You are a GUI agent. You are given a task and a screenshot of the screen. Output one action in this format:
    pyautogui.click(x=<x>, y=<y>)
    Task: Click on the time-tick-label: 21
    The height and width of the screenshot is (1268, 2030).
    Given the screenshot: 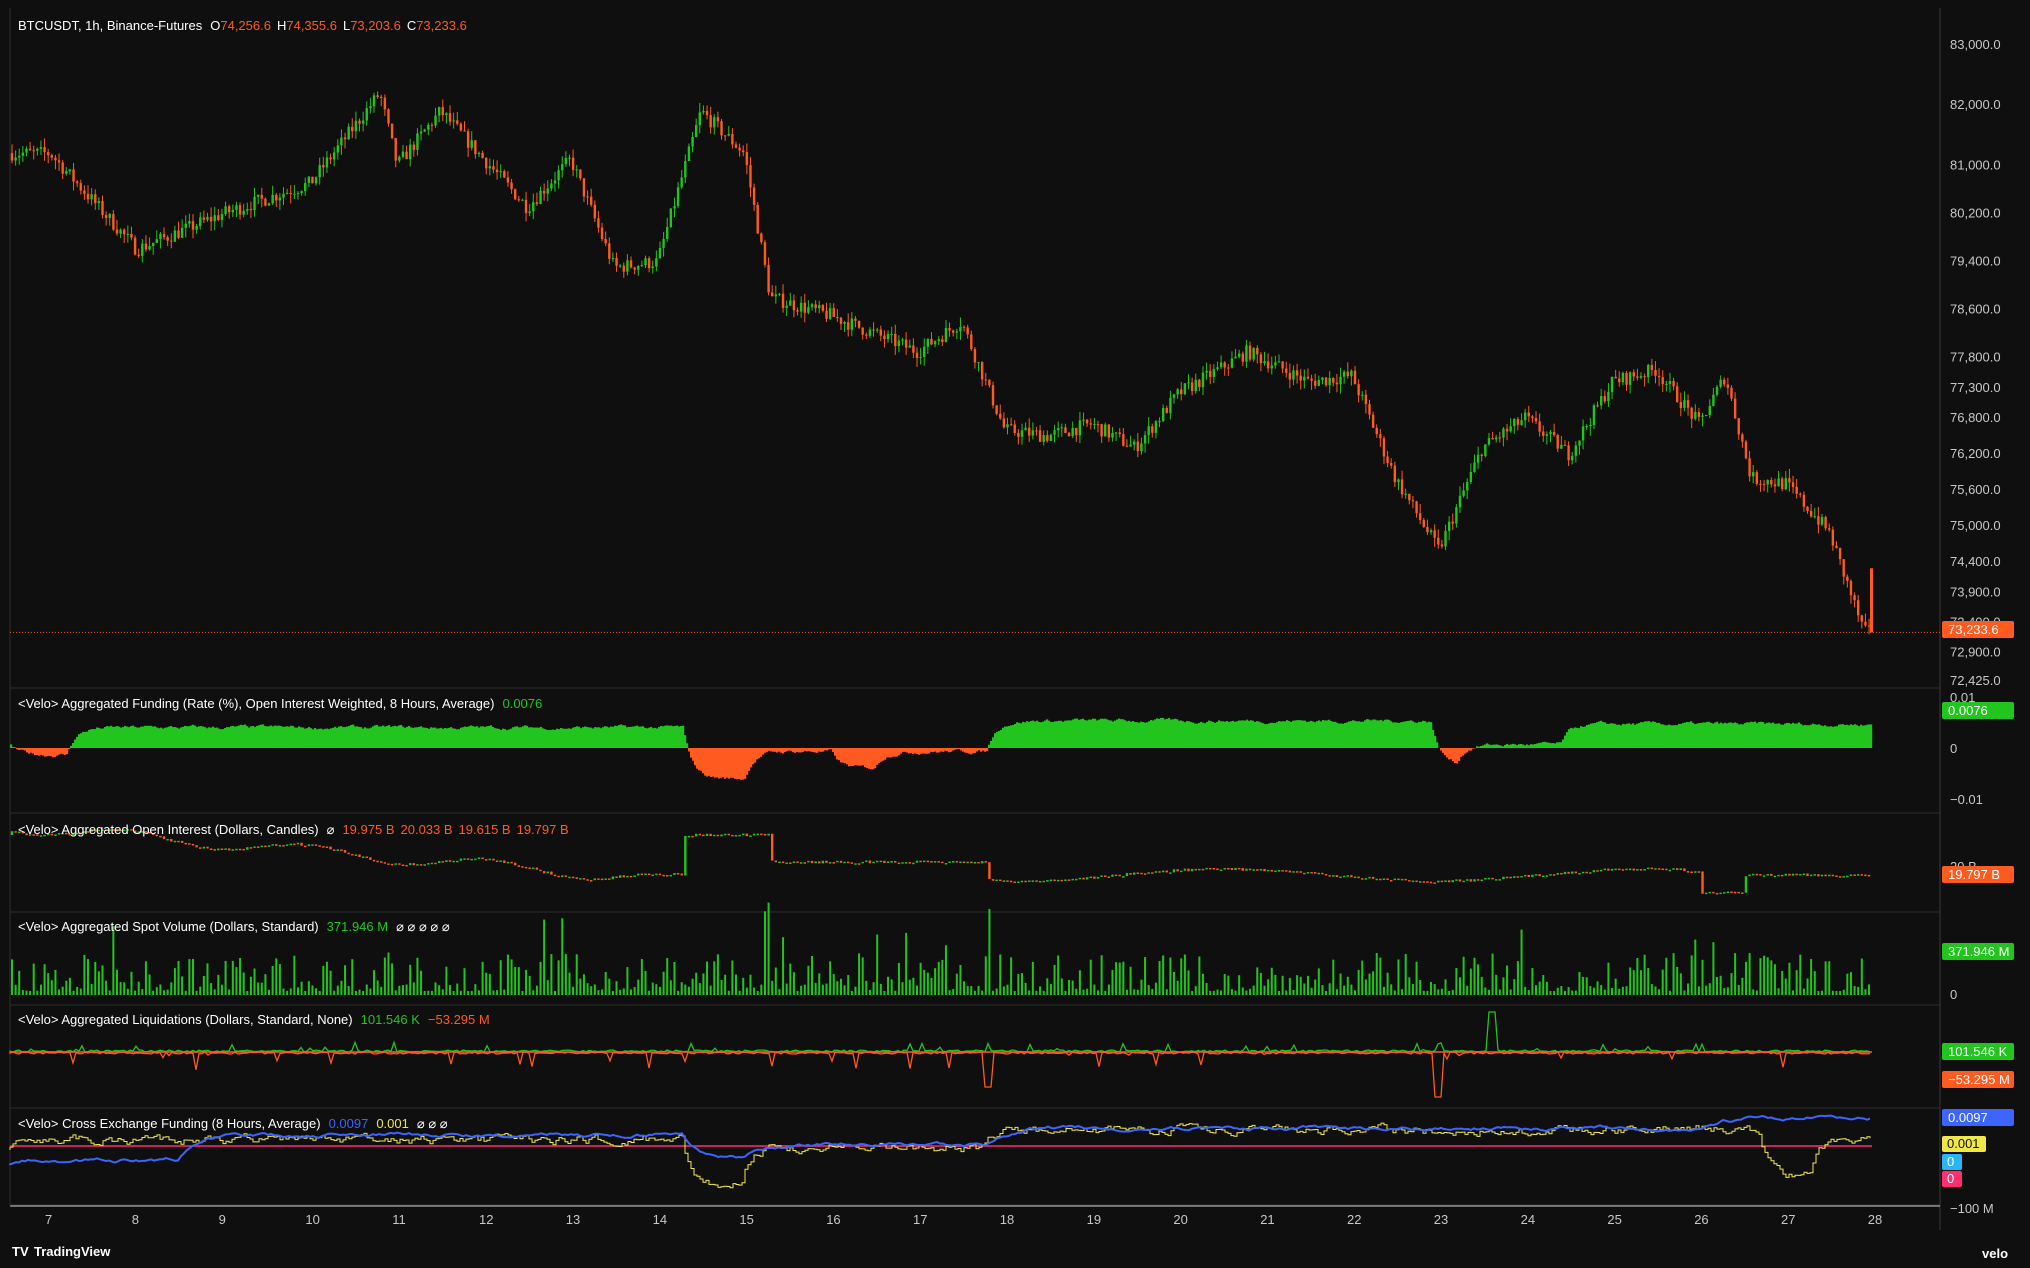 What is the action you would take?
    pyautogui.click(x=1267, y=1219)
    